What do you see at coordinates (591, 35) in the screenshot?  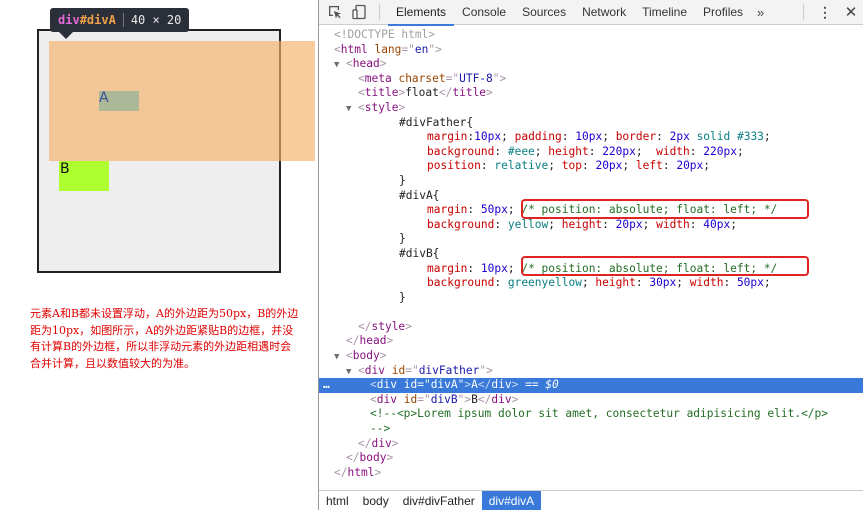 I see `tree-row-doctype: <!DOCTYPE html>` at bounding box center [591, 35].